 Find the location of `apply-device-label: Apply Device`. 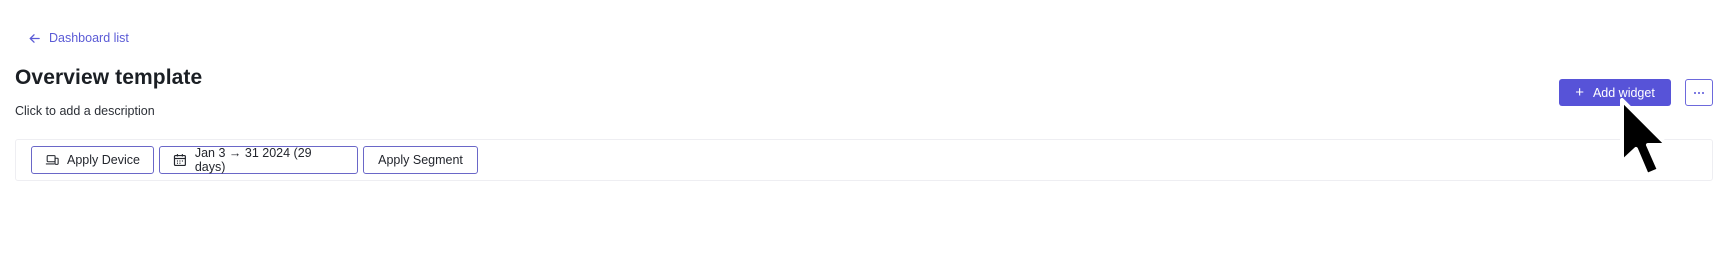

apply-device-label: Apply Device is located at coordinates (103, 160).